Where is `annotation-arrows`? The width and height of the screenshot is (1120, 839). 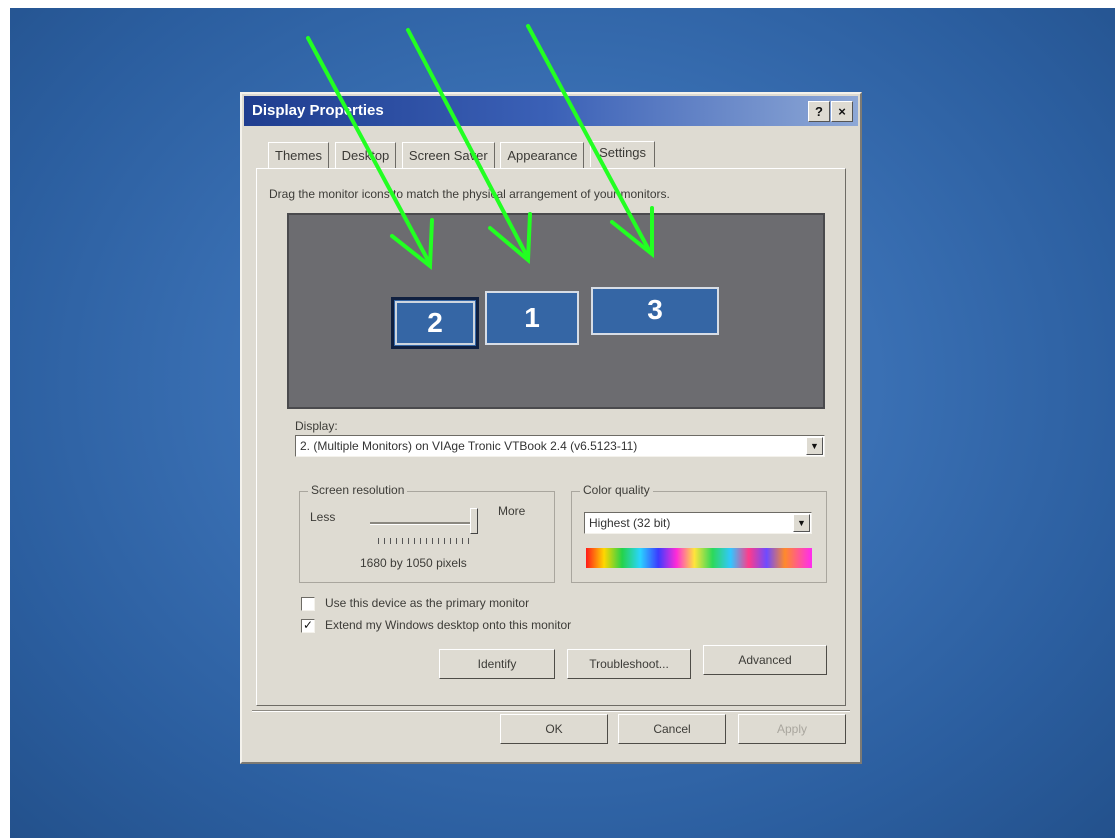 annotation-arrows is located at coordinates (480, 147).